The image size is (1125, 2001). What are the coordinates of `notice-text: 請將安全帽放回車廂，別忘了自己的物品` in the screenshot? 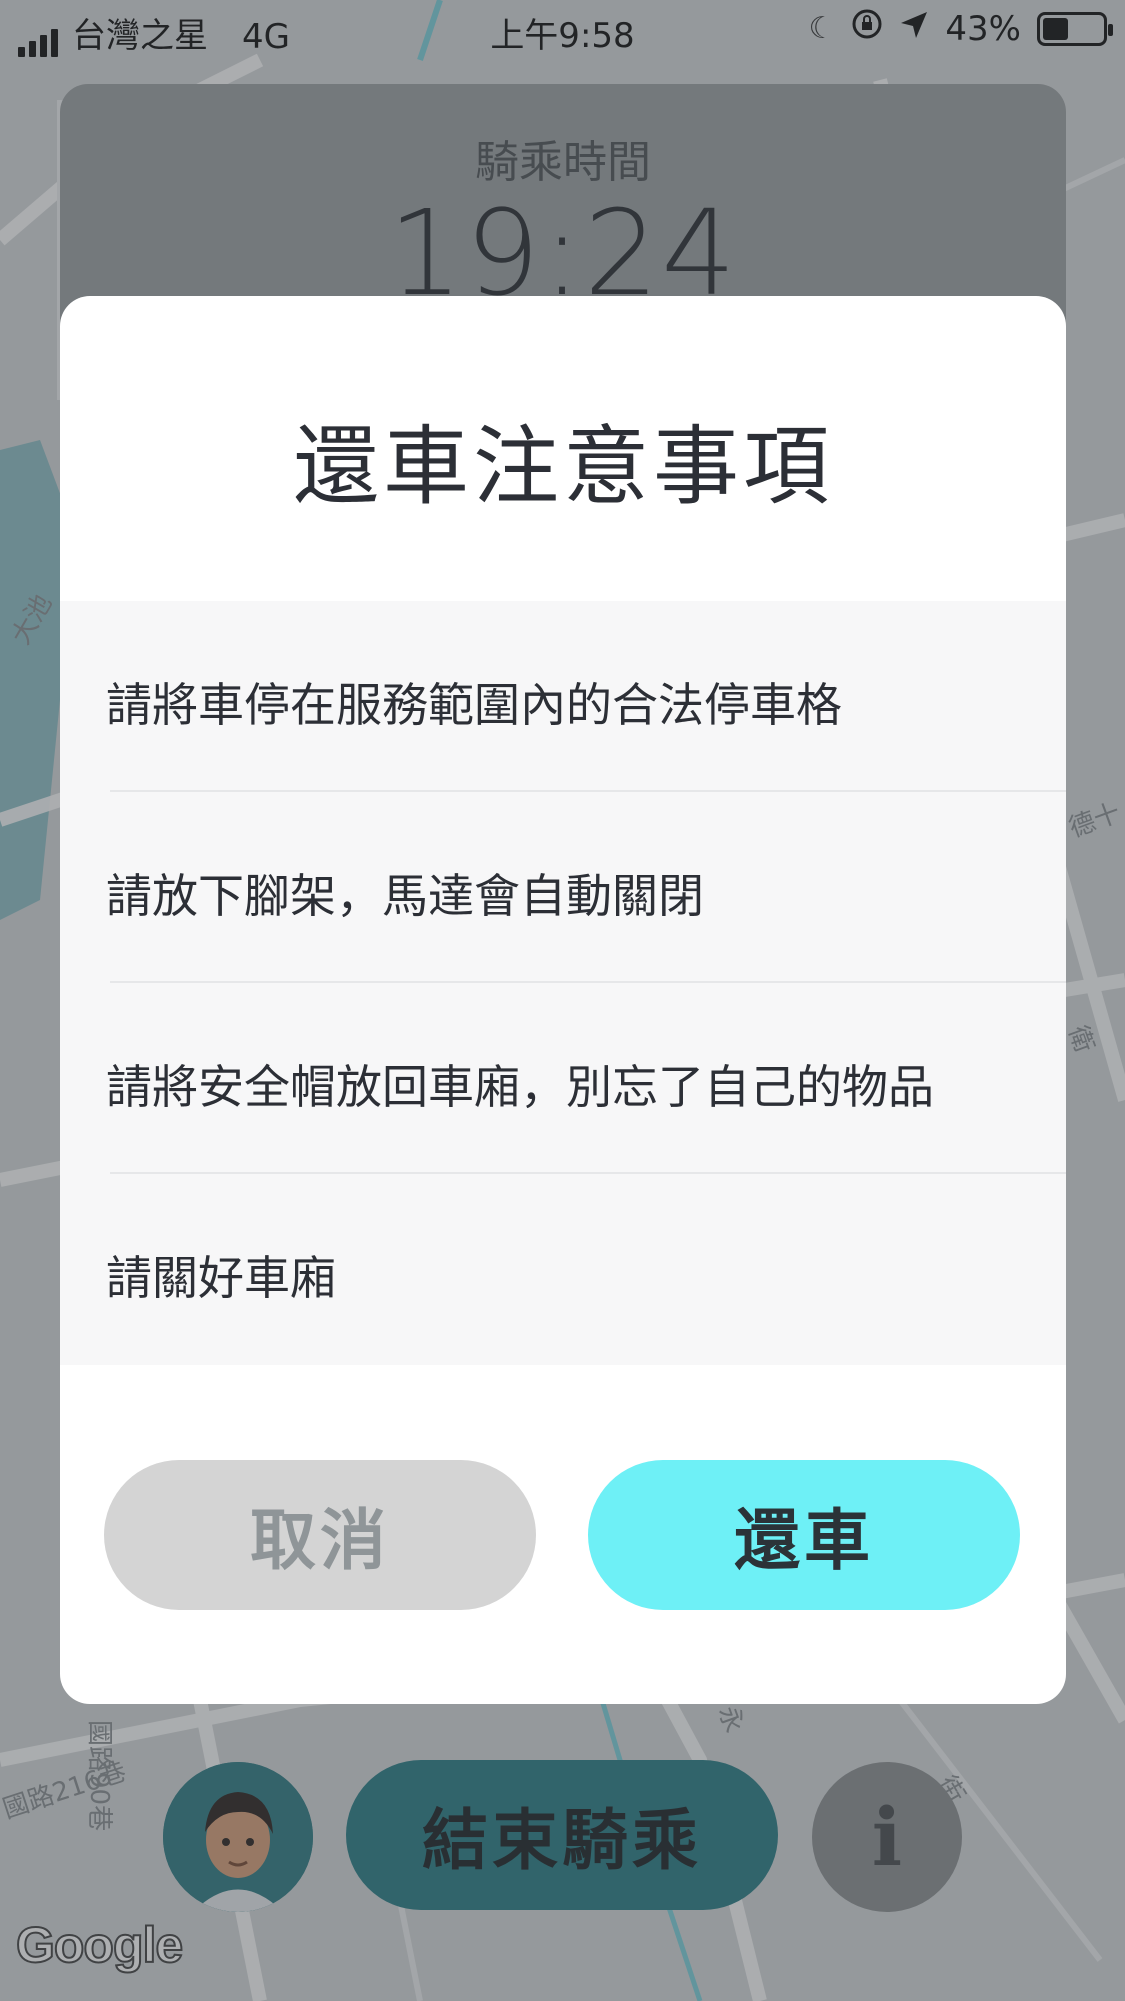 It's located at (520, 1087).